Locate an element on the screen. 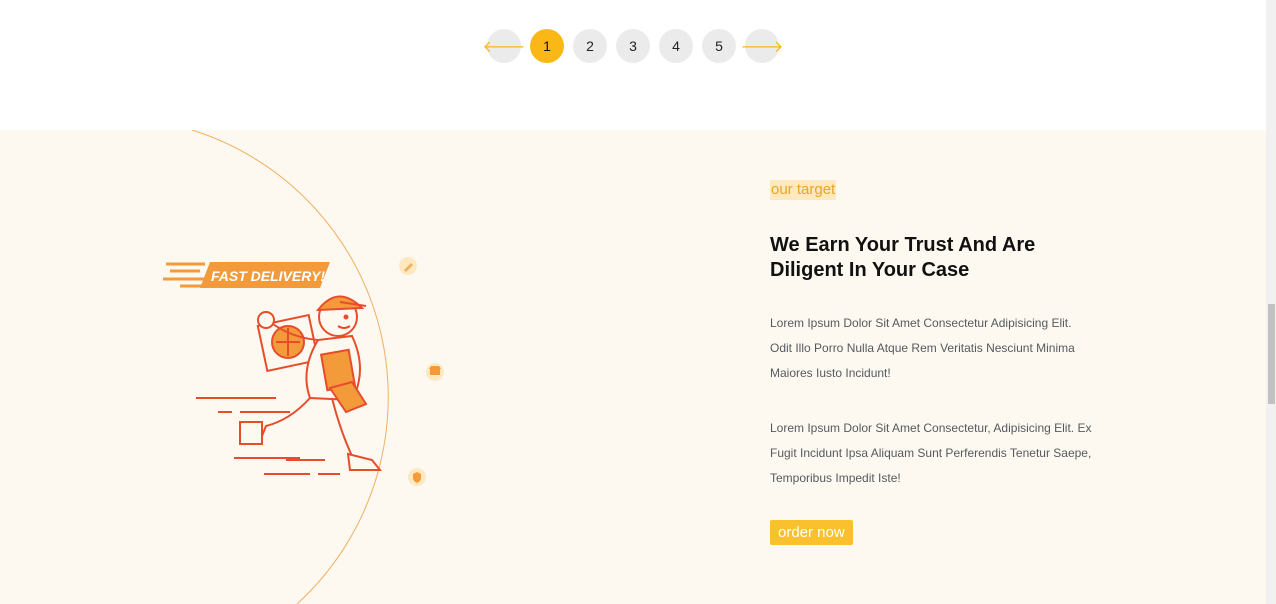 This screenshot has height=604, width=1276. pencil-icon is located at coordinates (408, 266).